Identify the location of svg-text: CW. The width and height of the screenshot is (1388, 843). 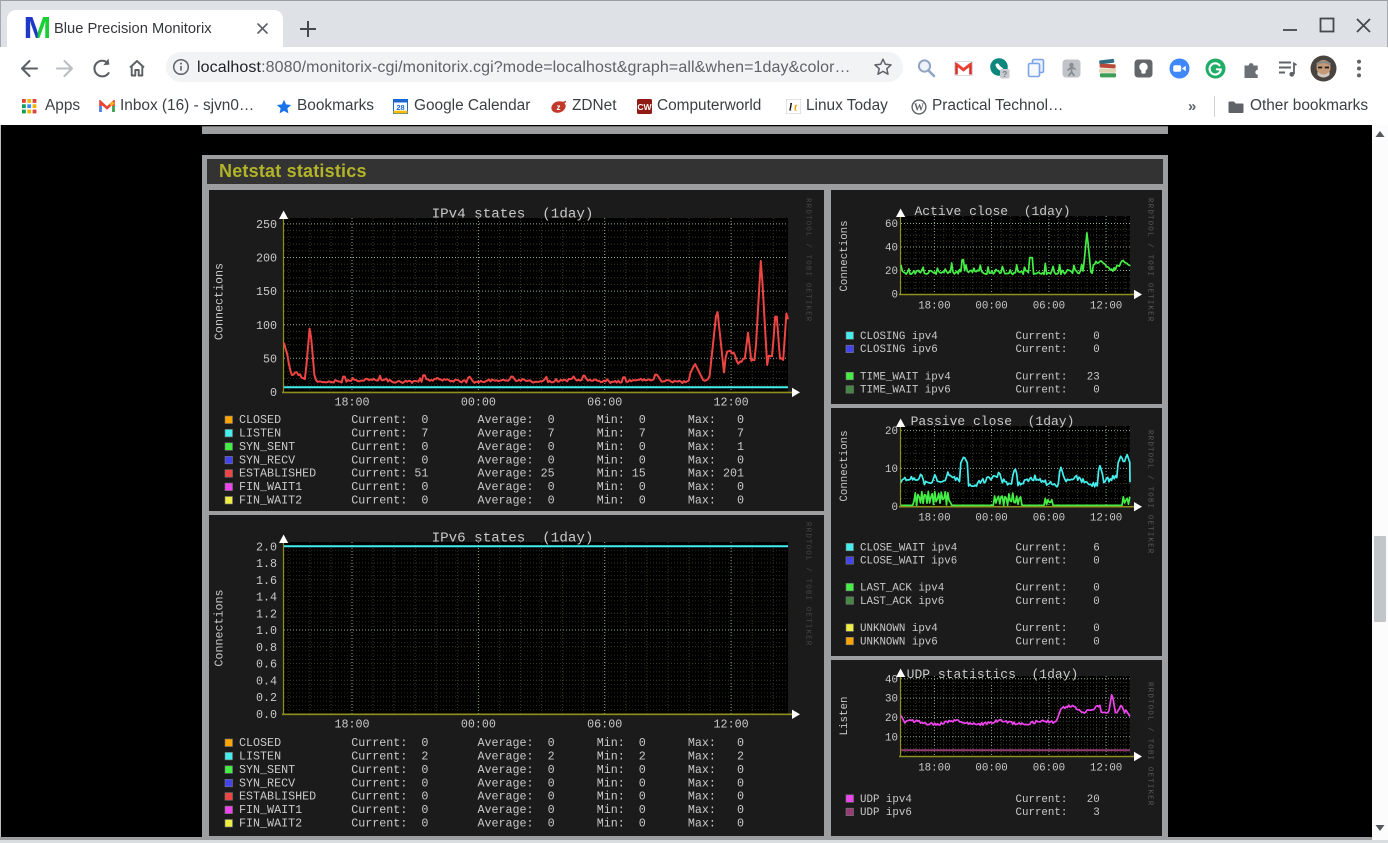
(644, 107).